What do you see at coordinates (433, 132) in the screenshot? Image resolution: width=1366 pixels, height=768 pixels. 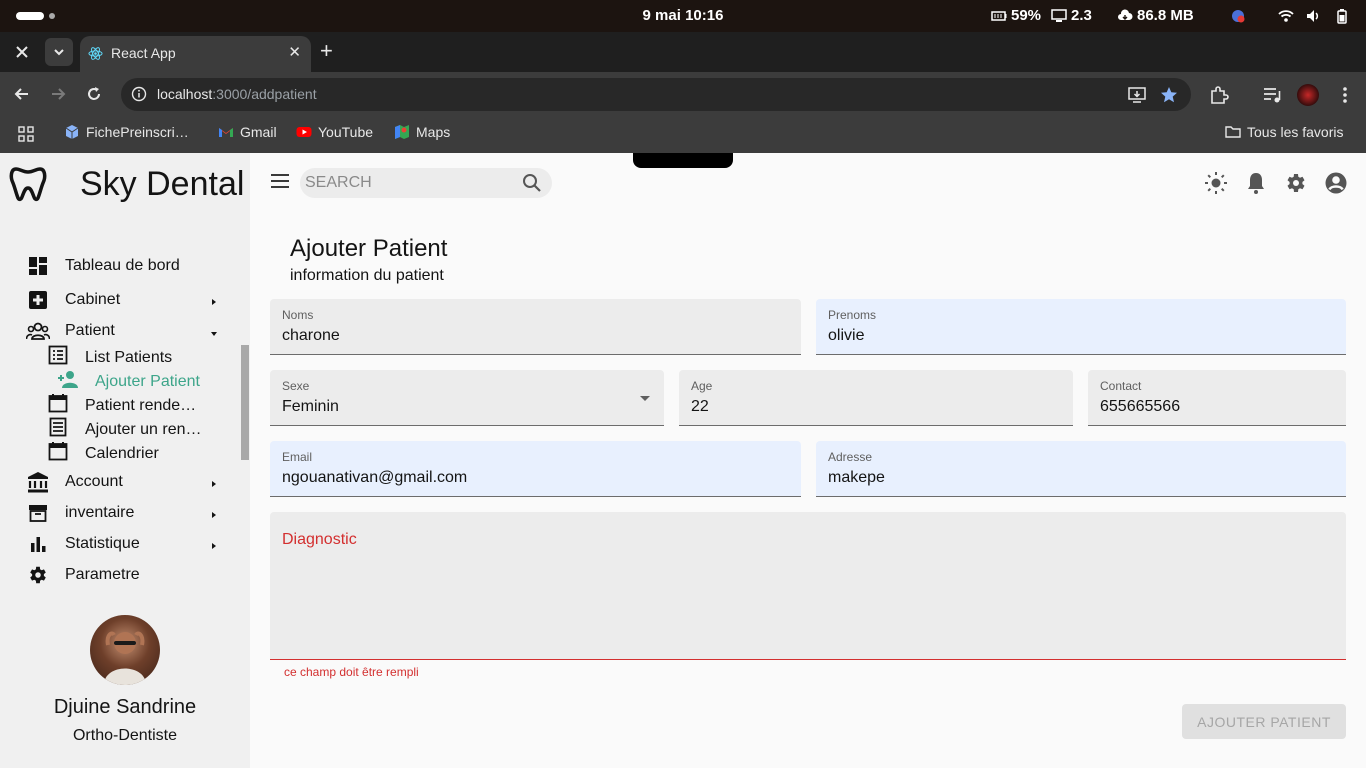 I see `bookmark-label: Maps` at bounding box center [433, 132].